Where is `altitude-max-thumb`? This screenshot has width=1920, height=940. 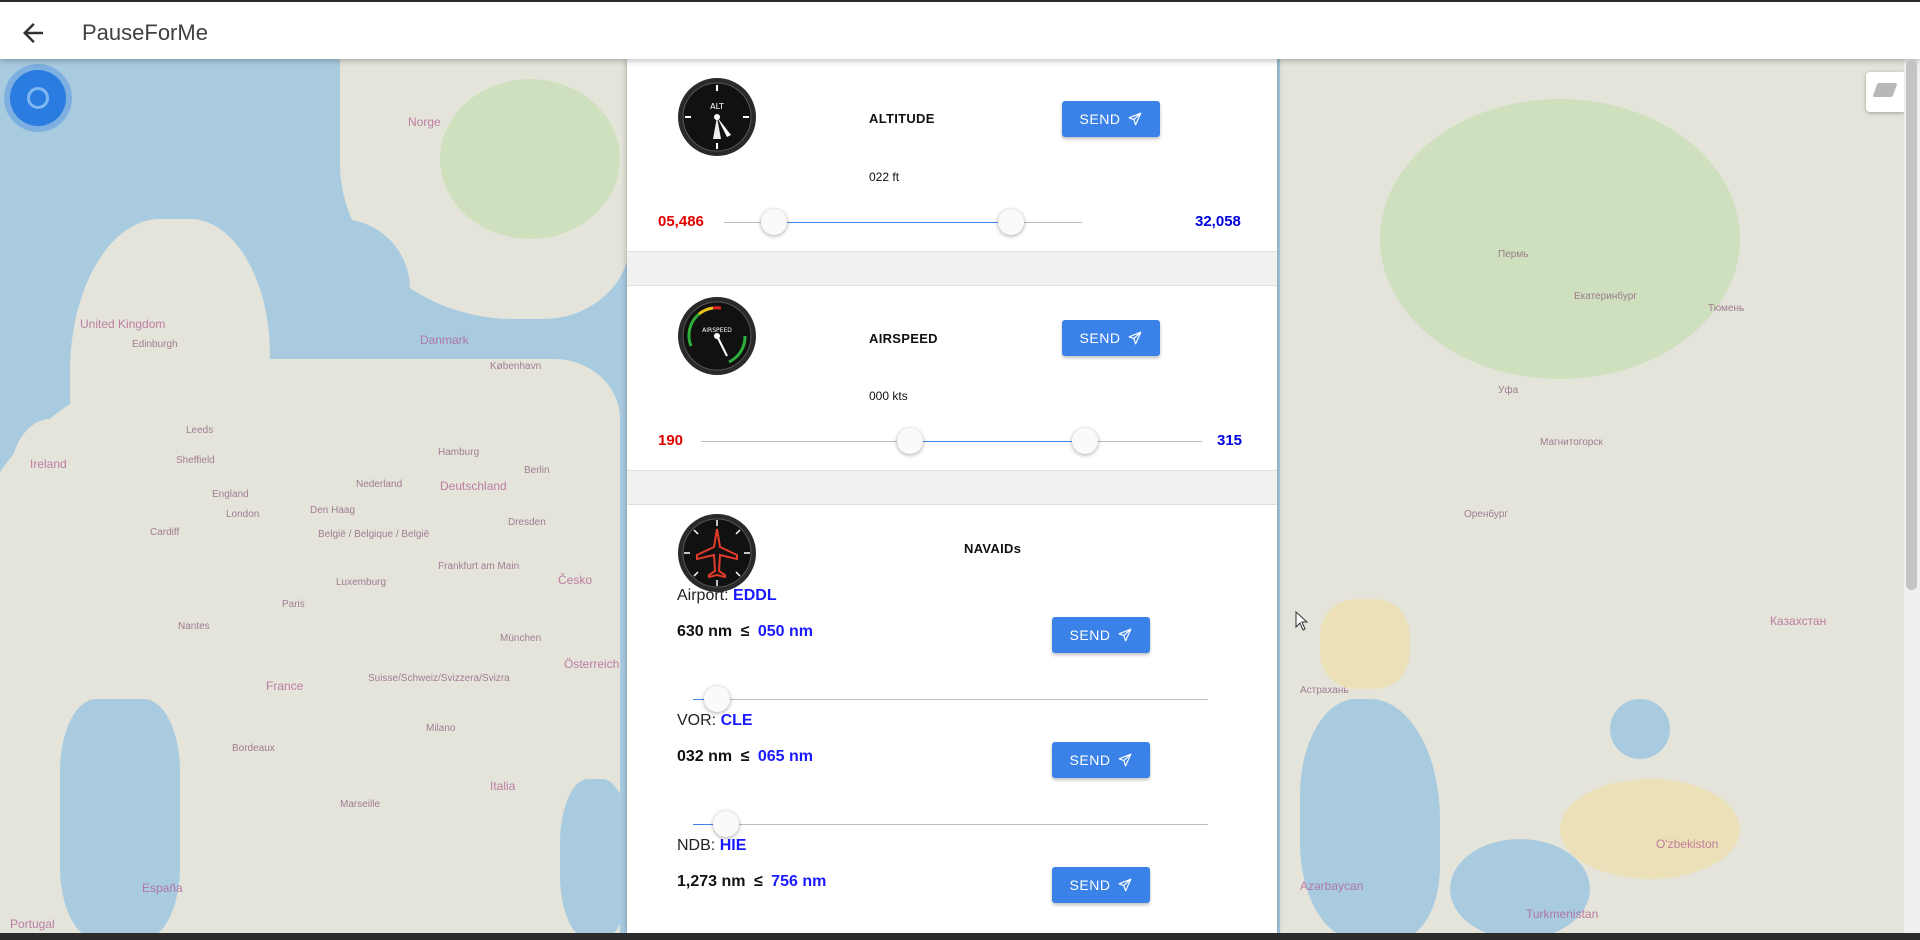 altitude-max-thumb is located at coordinates (1011, 222).